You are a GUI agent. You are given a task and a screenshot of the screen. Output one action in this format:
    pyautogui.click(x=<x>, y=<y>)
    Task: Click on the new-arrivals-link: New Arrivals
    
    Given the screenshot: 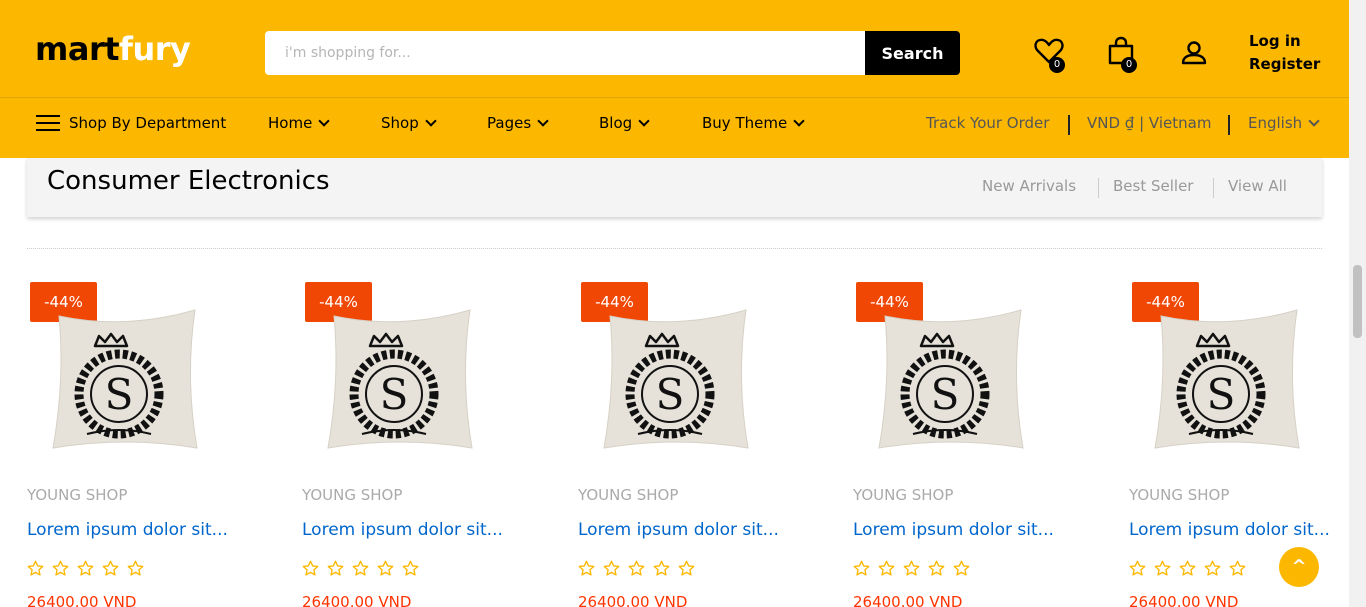 What is the action you would take?
    pyautogui.click(x=1029, y=186)
    